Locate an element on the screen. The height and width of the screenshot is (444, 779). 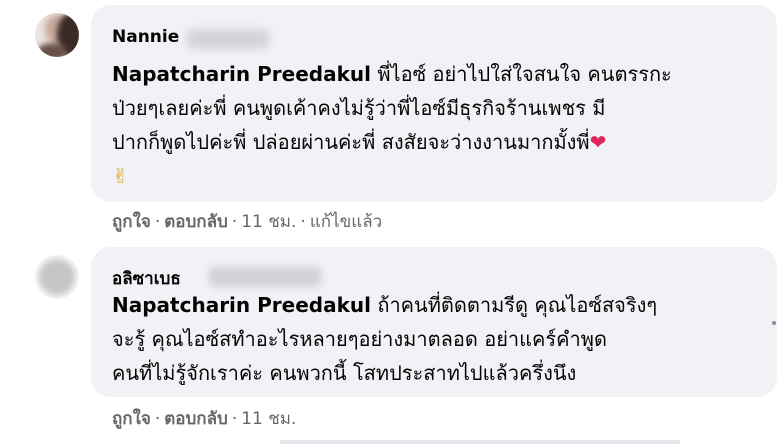
bottom-scroll-edge is located at coordinates (480, 442).